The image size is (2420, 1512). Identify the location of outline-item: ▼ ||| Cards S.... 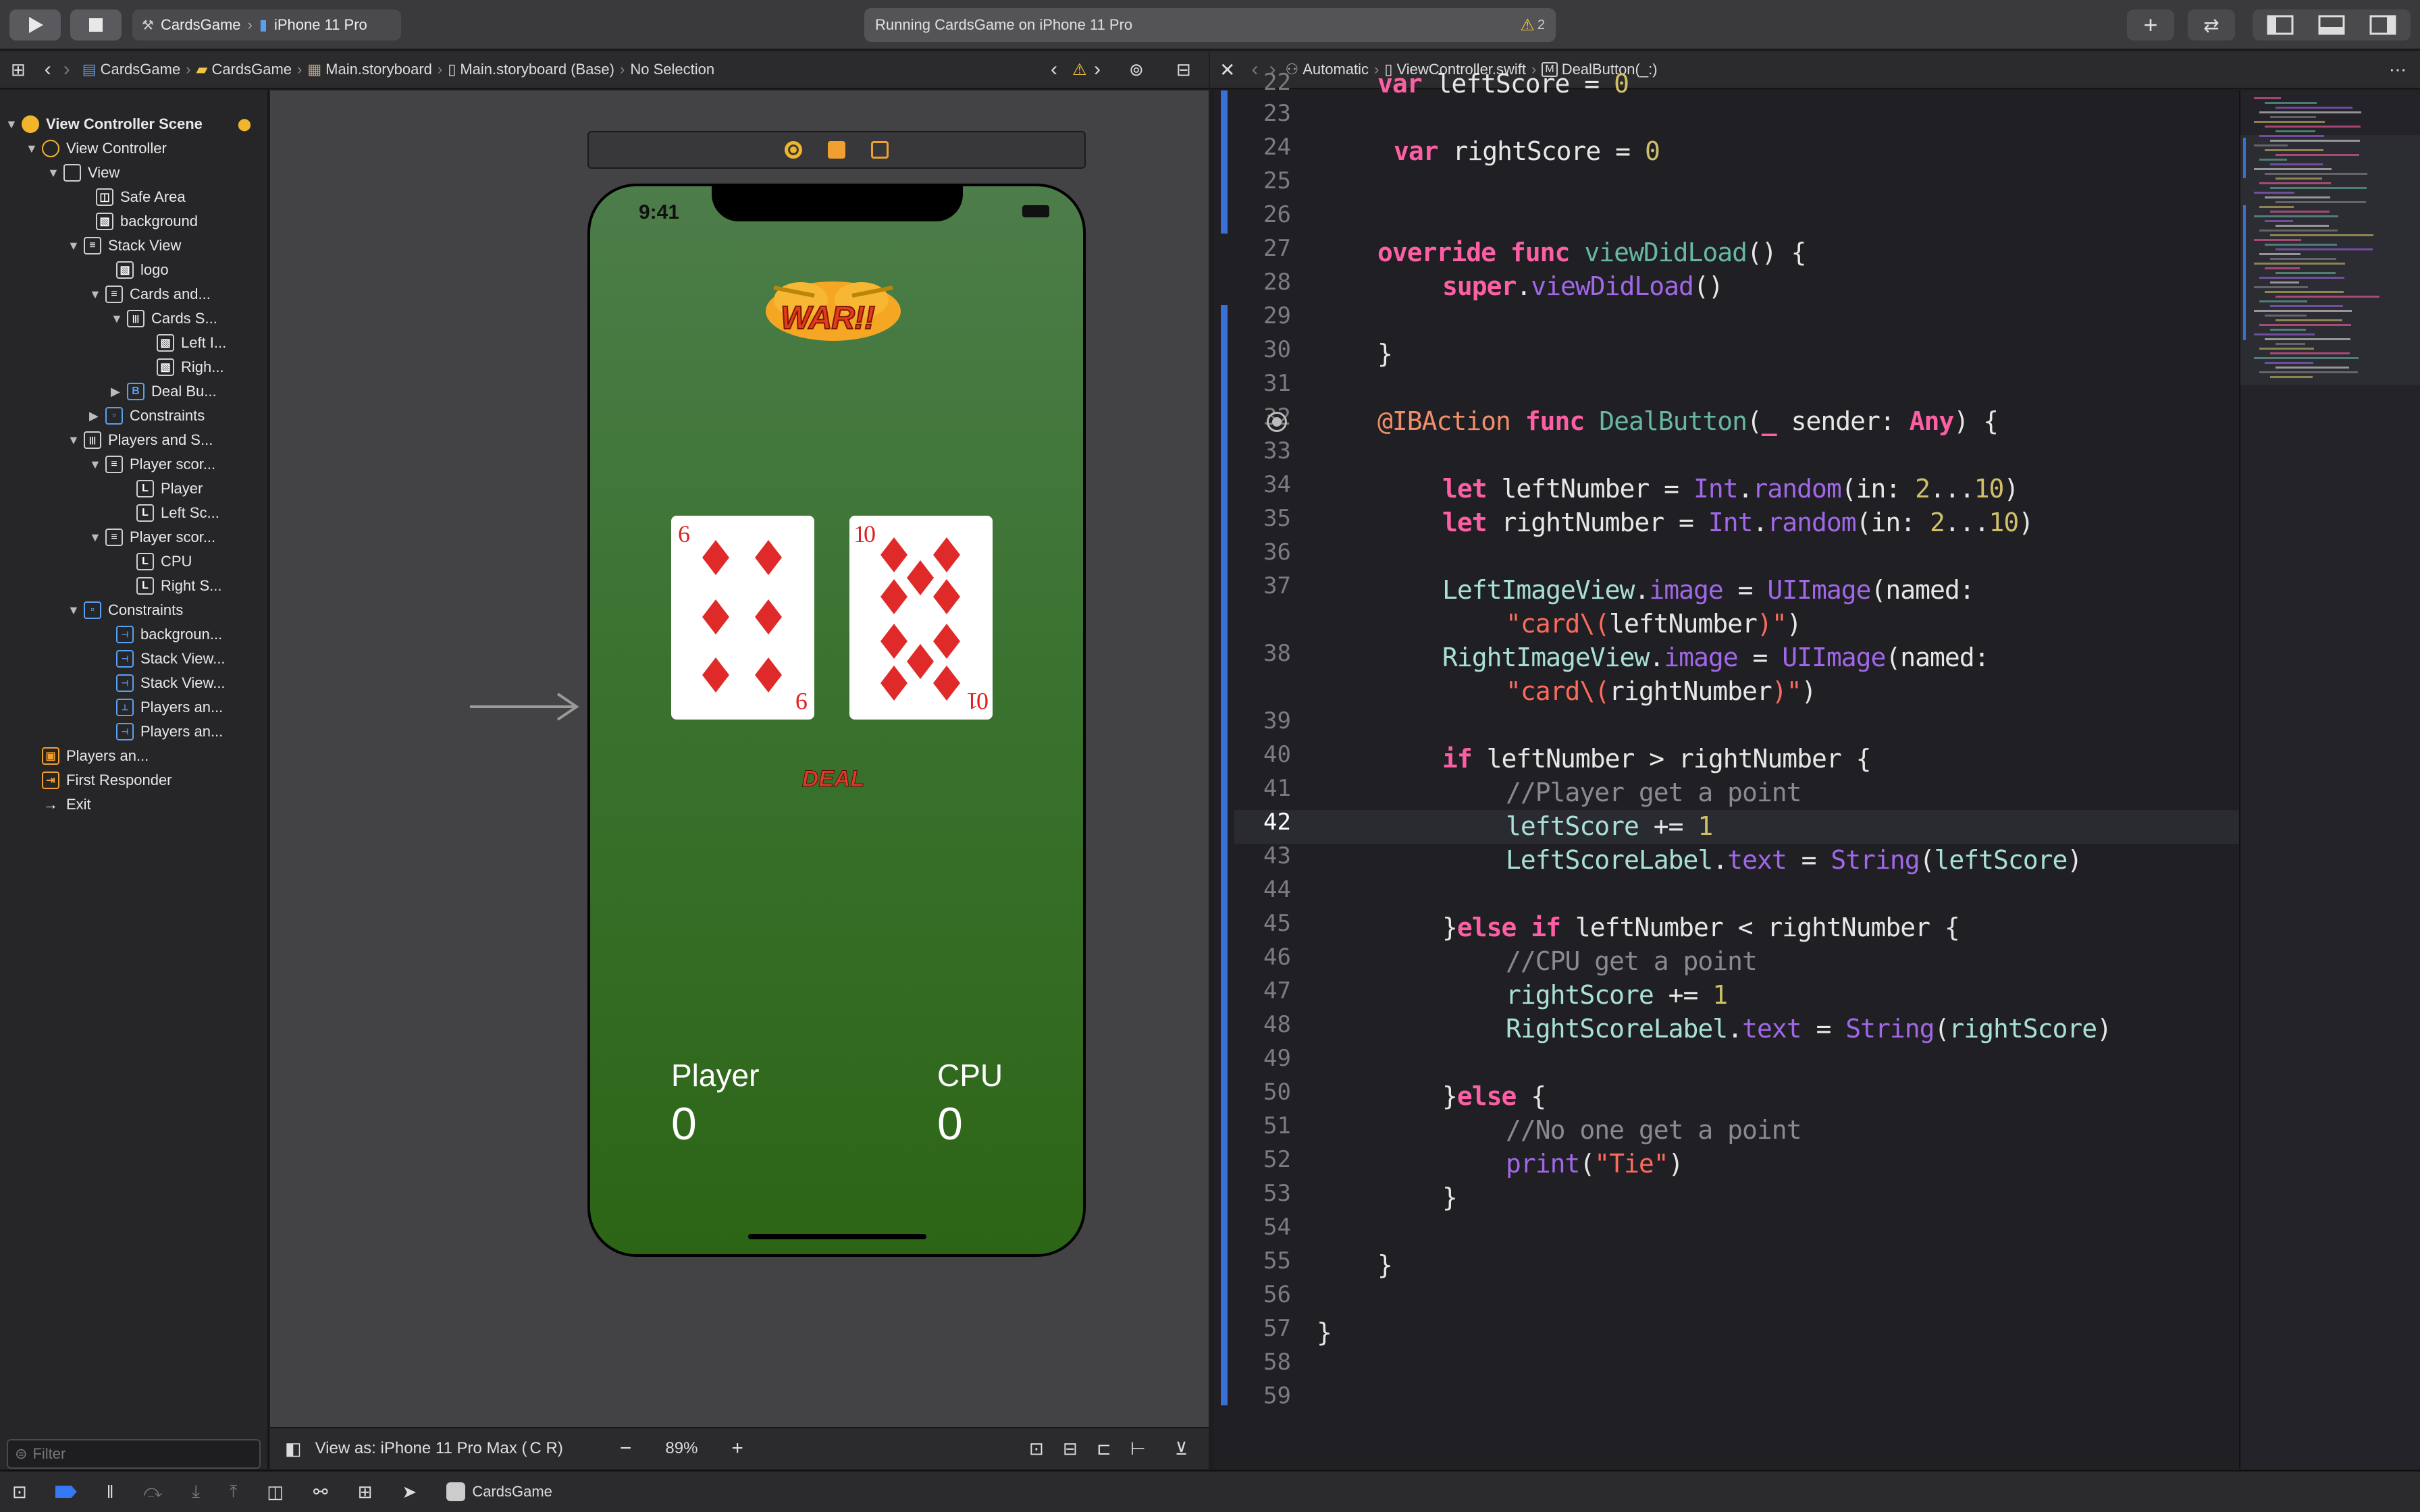
(186, 318).